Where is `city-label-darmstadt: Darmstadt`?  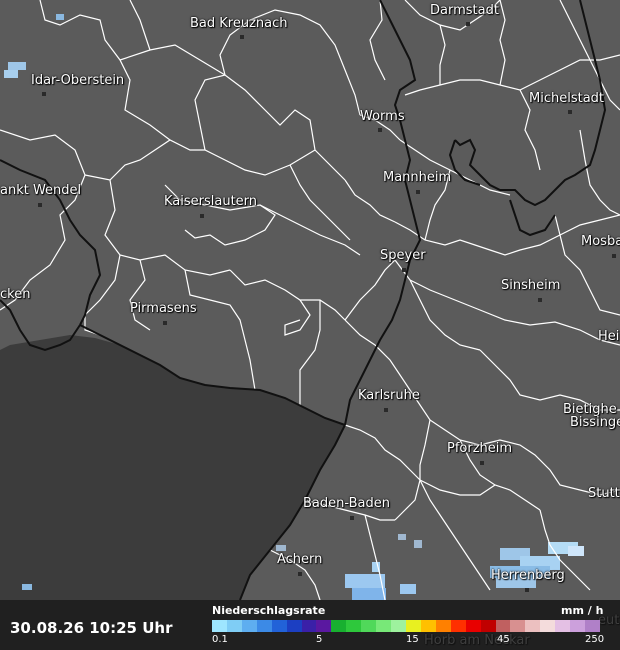 city-label-darmstadt: Darmstadt is located at coordinates (464, 10).